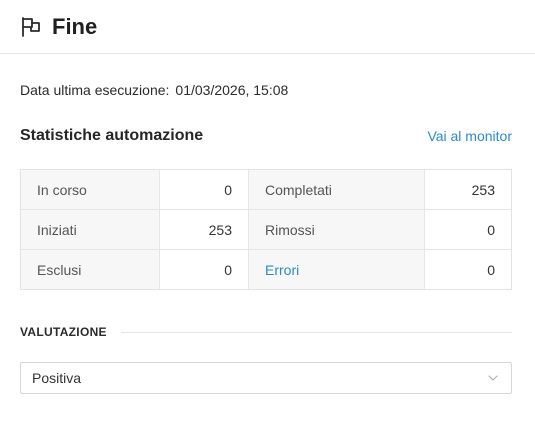 This screenshot has height=421, width=535. What do you see at coordinates (469, 136) in the screenshot?
I see `monitor-link: Vai al monitor` at bounding box center [469, 136].